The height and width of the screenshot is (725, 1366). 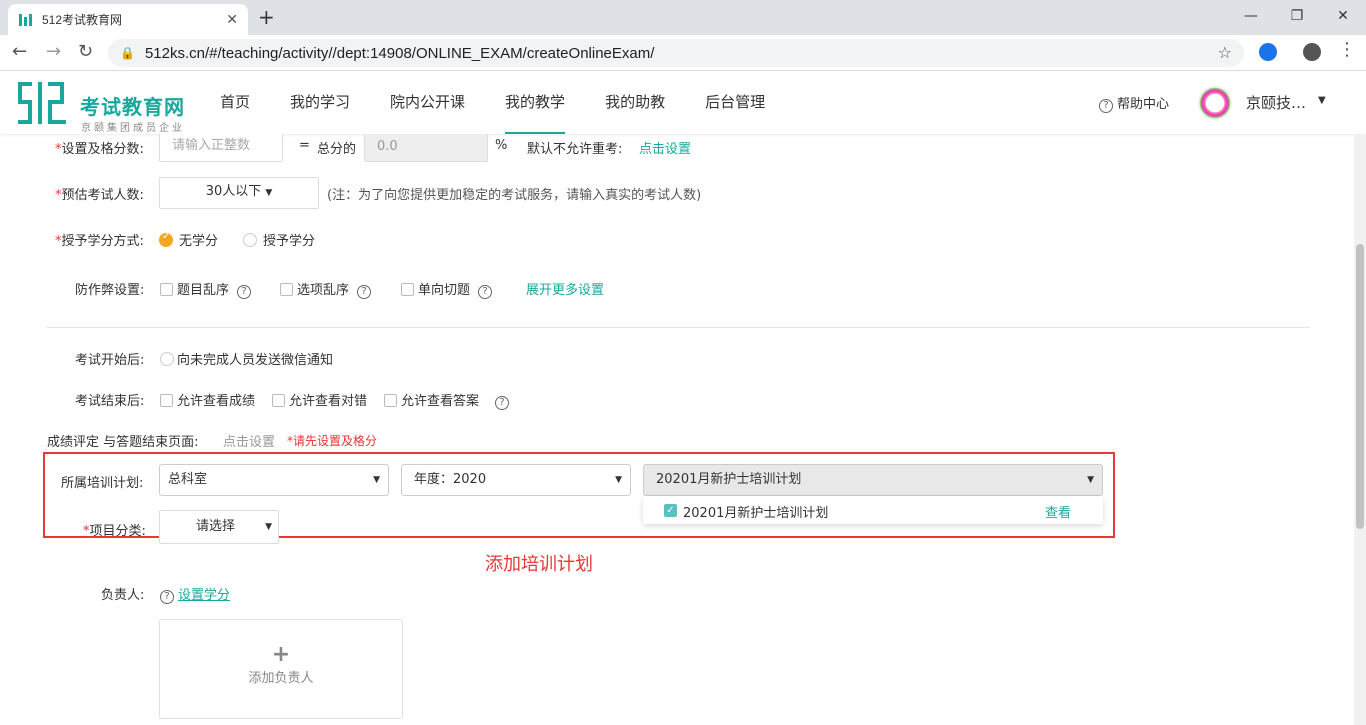 What do you see at coordinates (873, 480) in the screenshot?
I see `plan-name-select: 20201月新护士培训计划 ▼` at bounding box center [873, 480].